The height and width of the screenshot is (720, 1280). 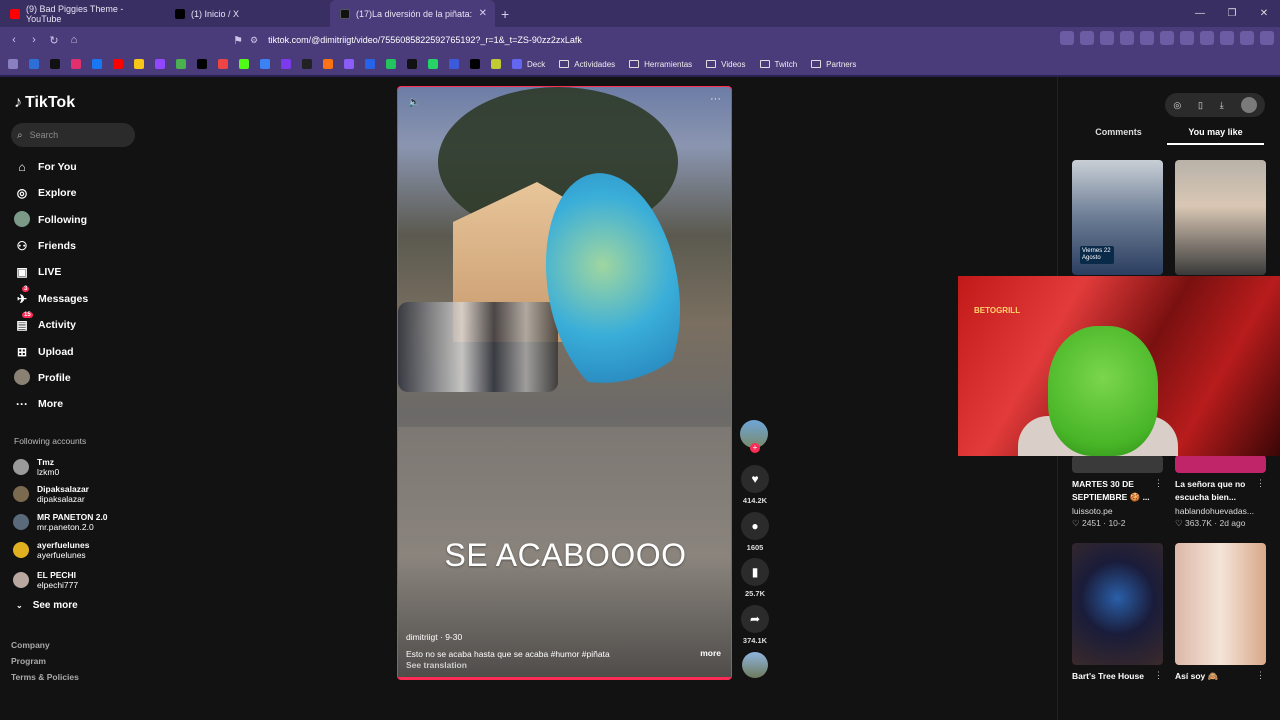 What do you see at coordinates (1092, 511) in the screenshot?
I see `card-user: luissoto.pe` at bounding box center [1092, 511].